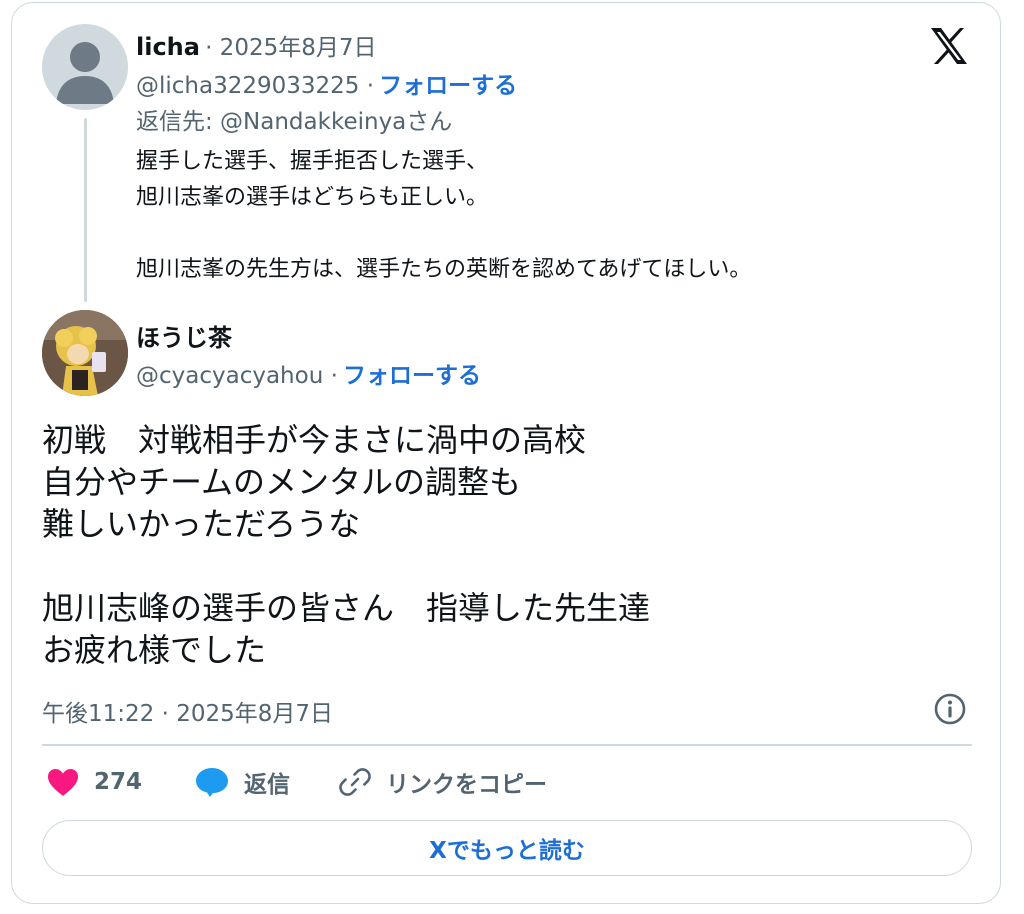 The height and width of the screenshot is (914, 1024). I want to click on reply-follow-button: フォローする, so click(448, 86).